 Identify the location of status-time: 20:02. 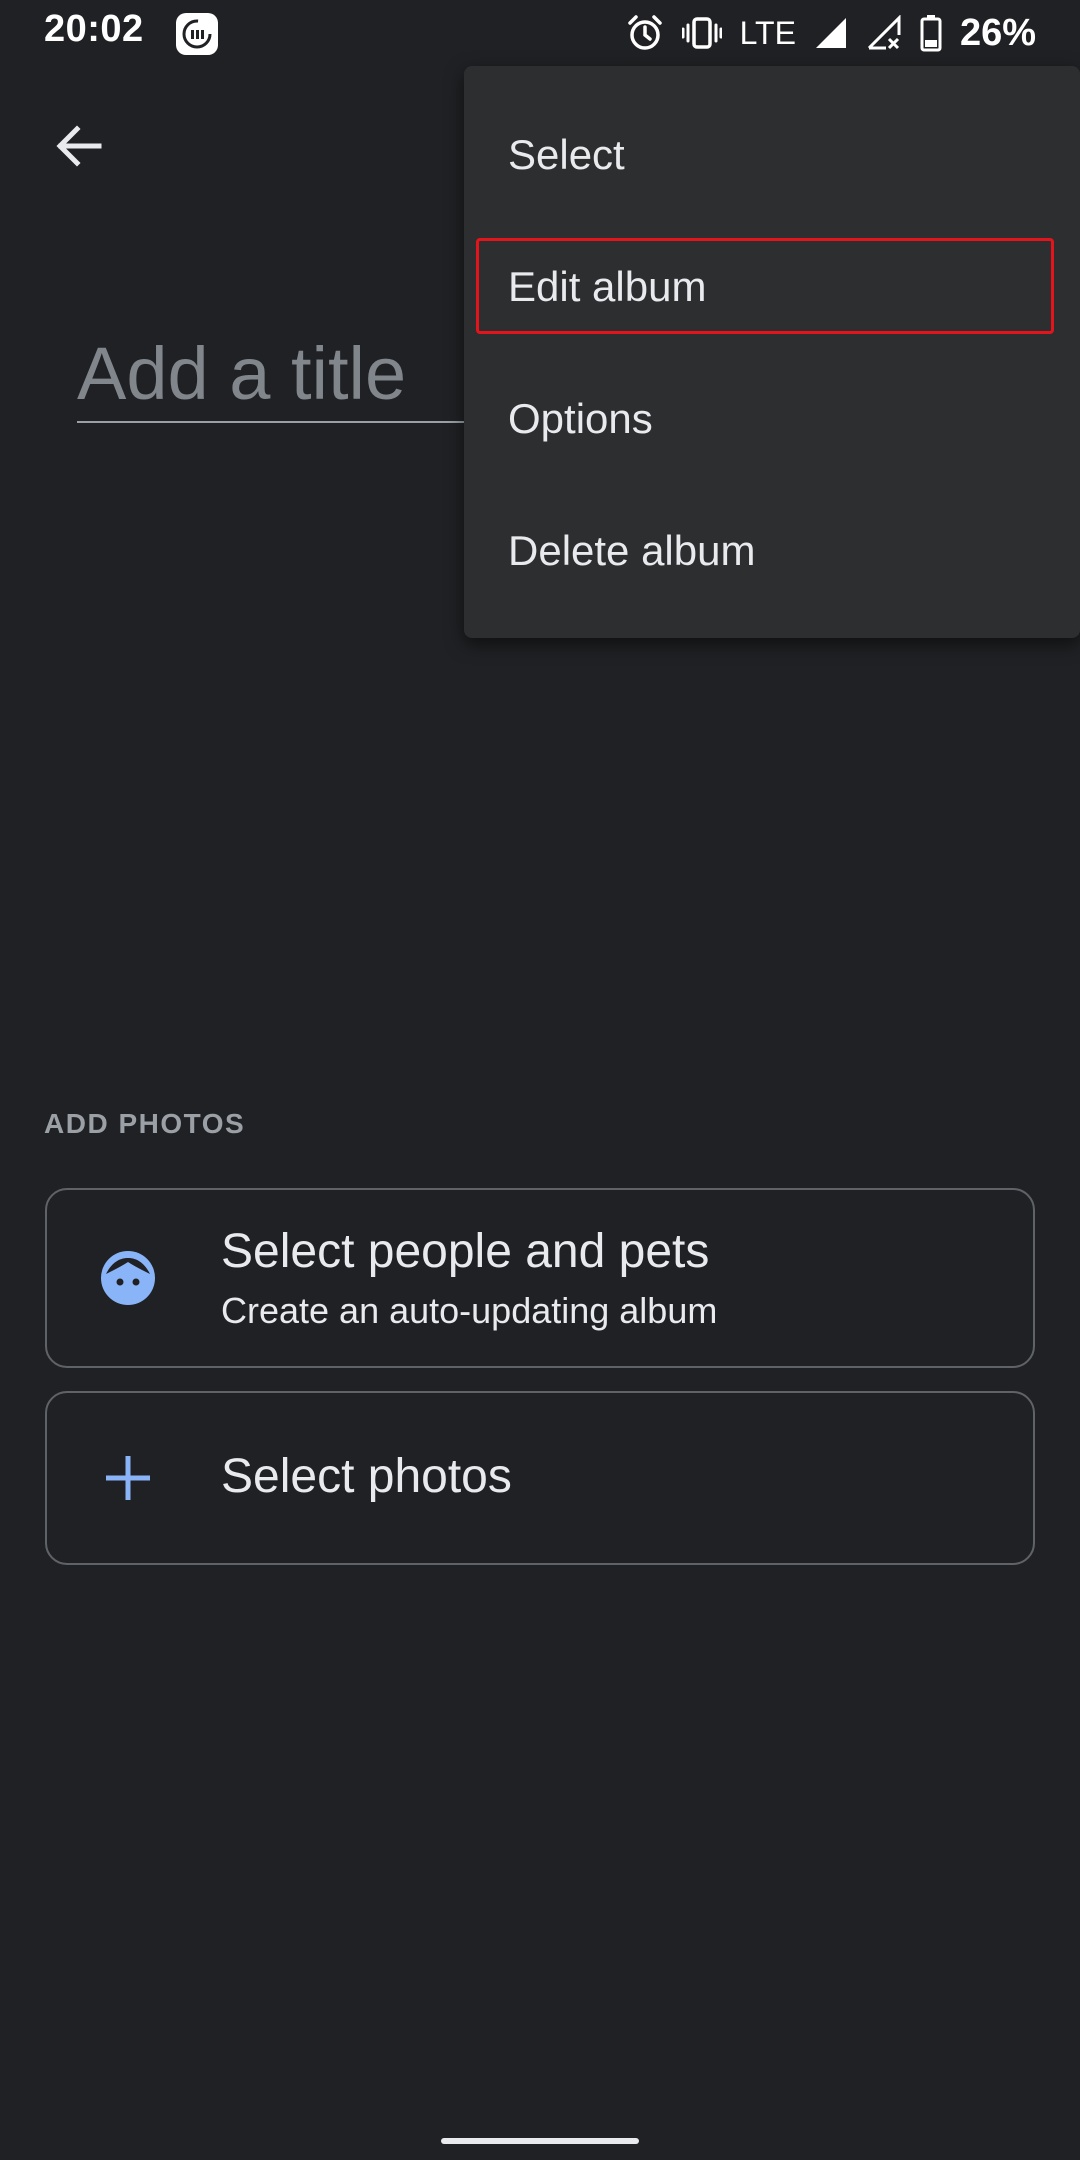
(94, 29).